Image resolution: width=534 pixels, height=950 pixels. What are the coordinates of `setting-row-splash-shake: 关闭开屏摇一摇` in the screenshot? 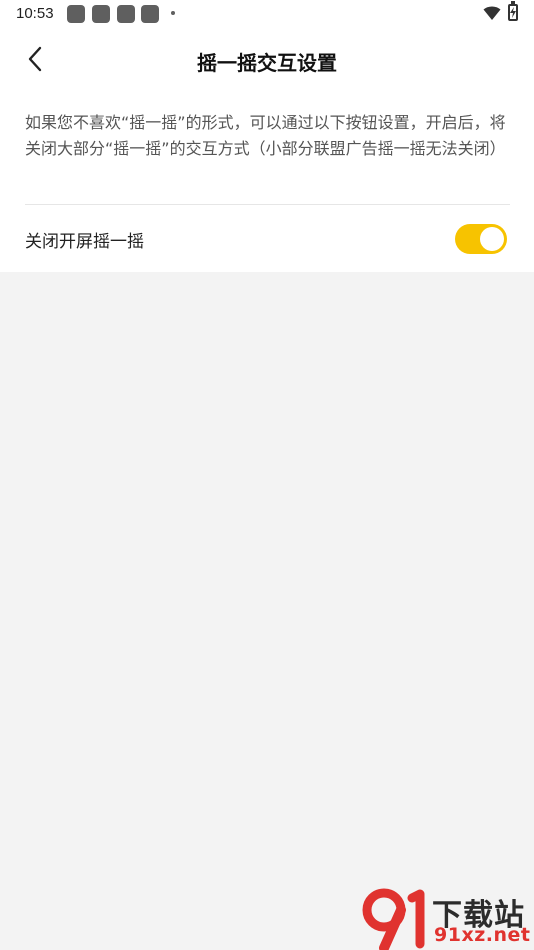 It's located at (267, 238).